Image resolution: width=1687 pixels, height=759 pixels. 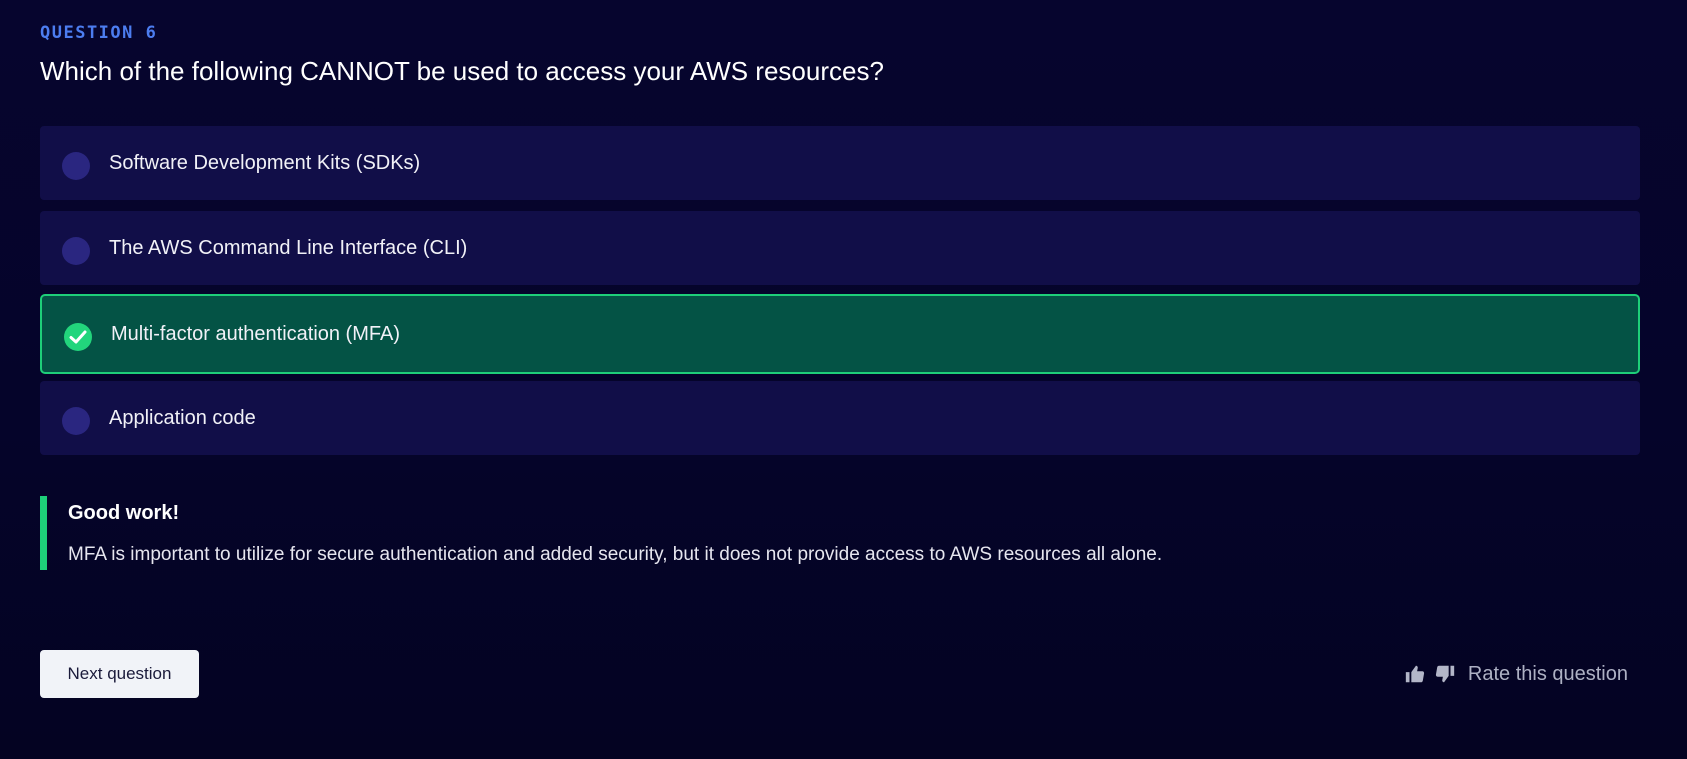 I want to click on thumbs-down-icon, so click(x=1445, y=674).